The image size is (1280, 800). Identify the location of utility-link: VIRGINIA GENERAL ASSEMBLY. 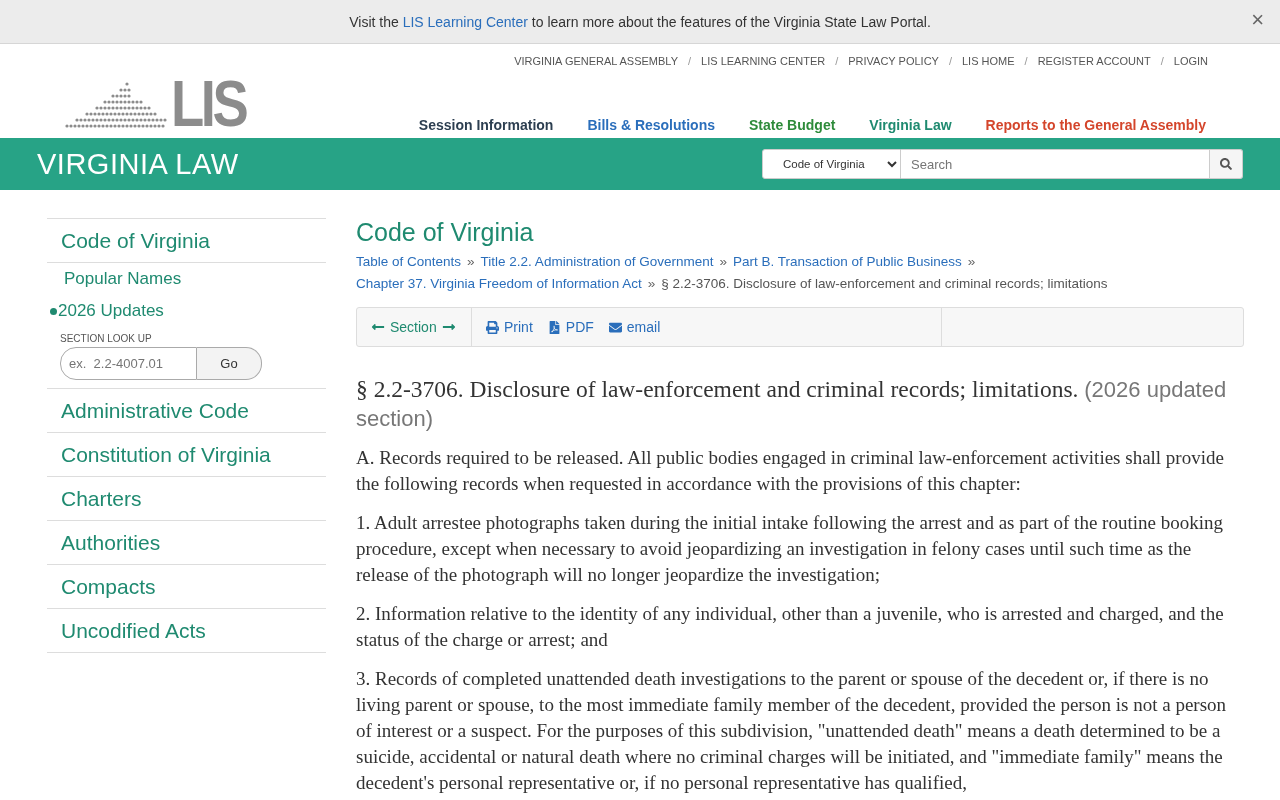
(596, 61).